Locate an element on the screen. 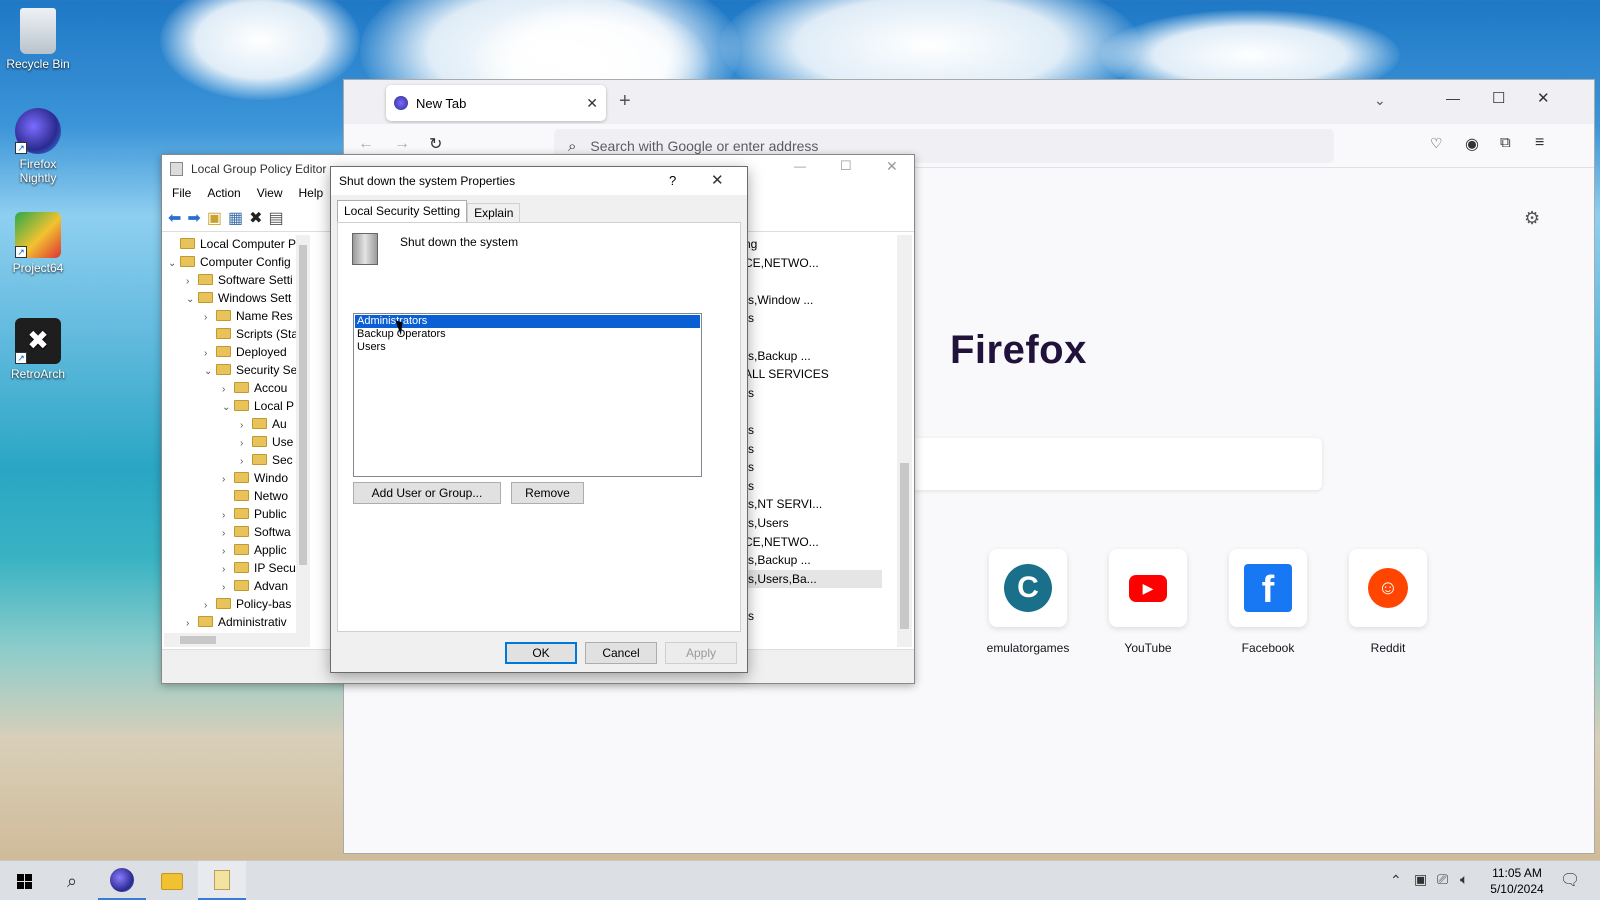 The image size is (1600, 900). list-vertical-scrollbar is located at coordinates (904, 441).